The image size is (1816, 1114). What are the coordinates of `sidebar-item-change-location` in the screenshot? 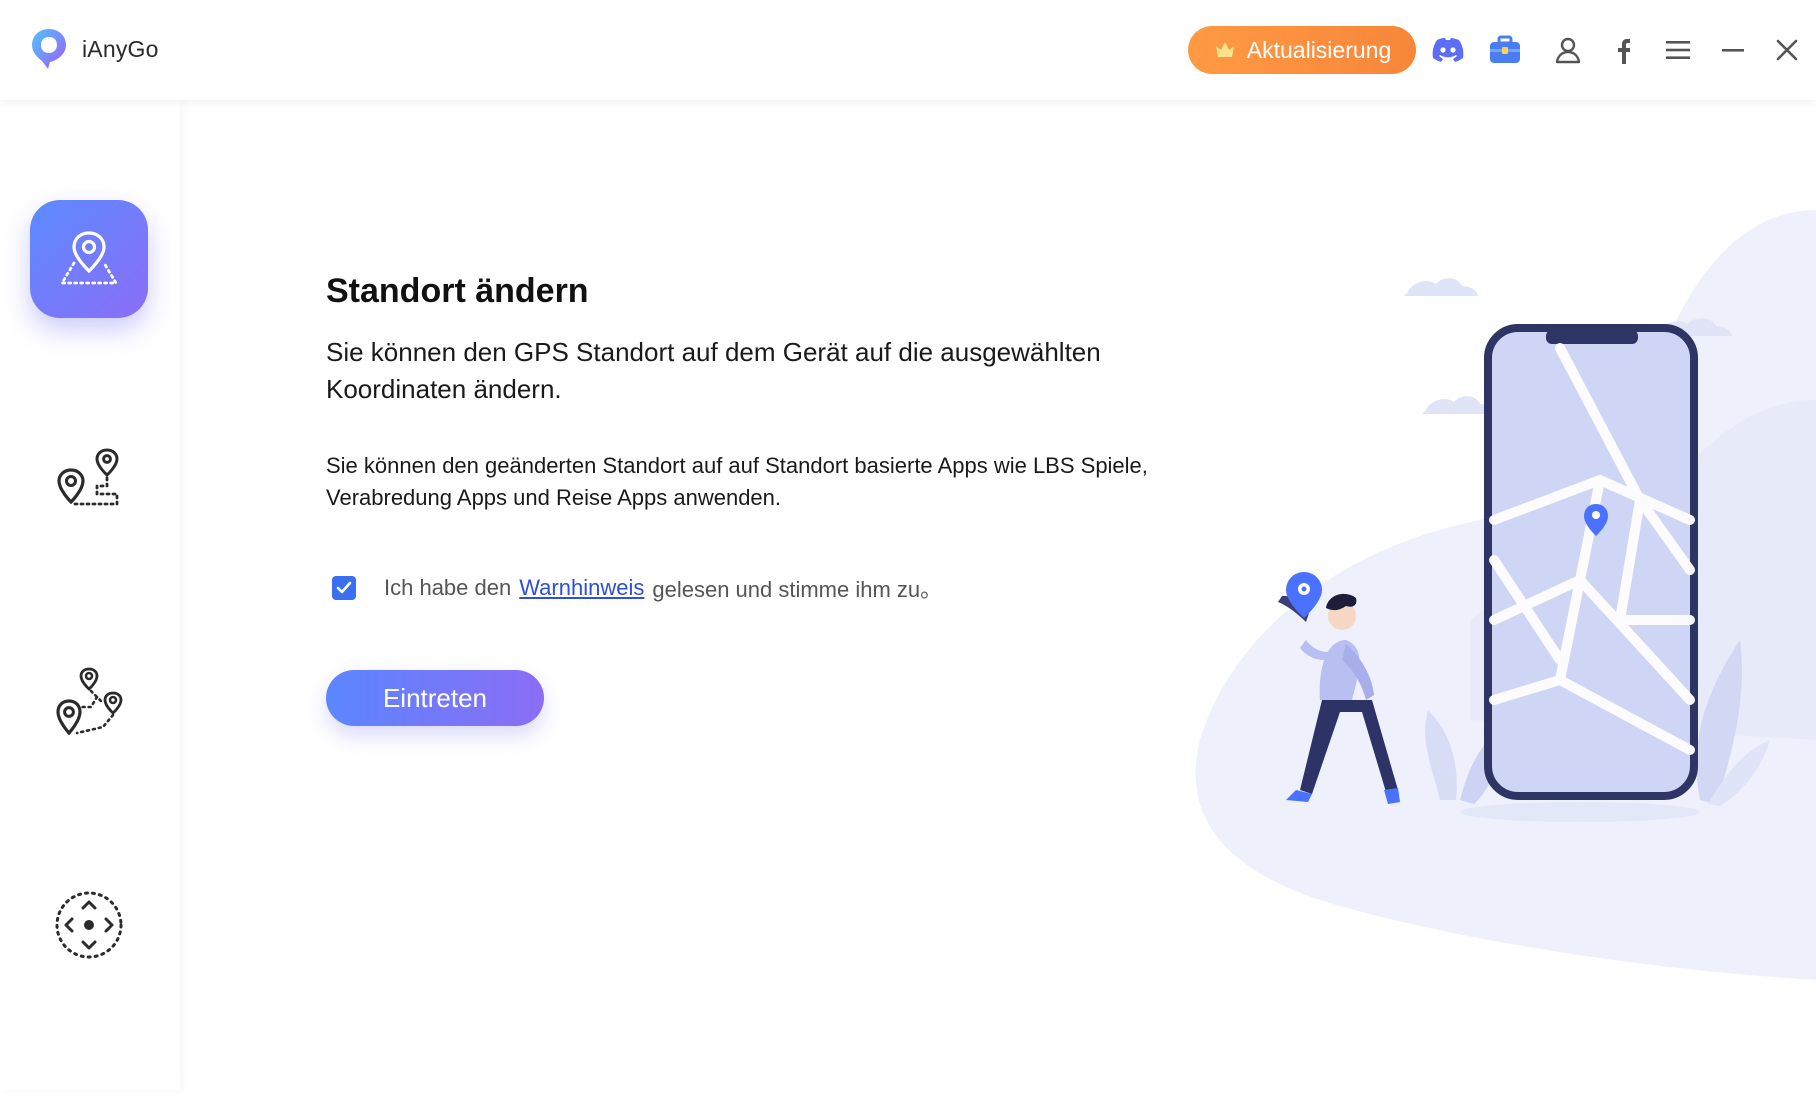 It's located at (89, 259).